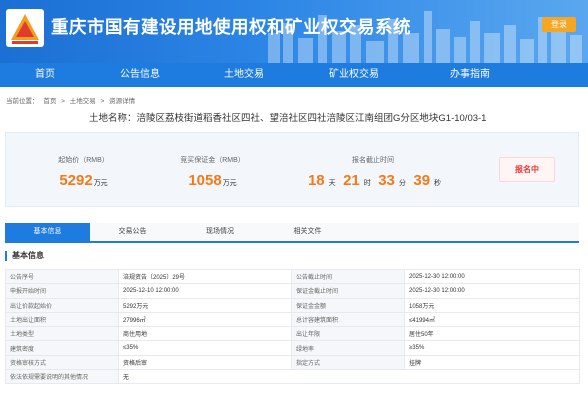 This screenshot has width=588, height=420. What do you see at coordinates (47, 232) in the screenshot?
I see `tab-basic-info: 基本信息` at bounding box center [47, 232].